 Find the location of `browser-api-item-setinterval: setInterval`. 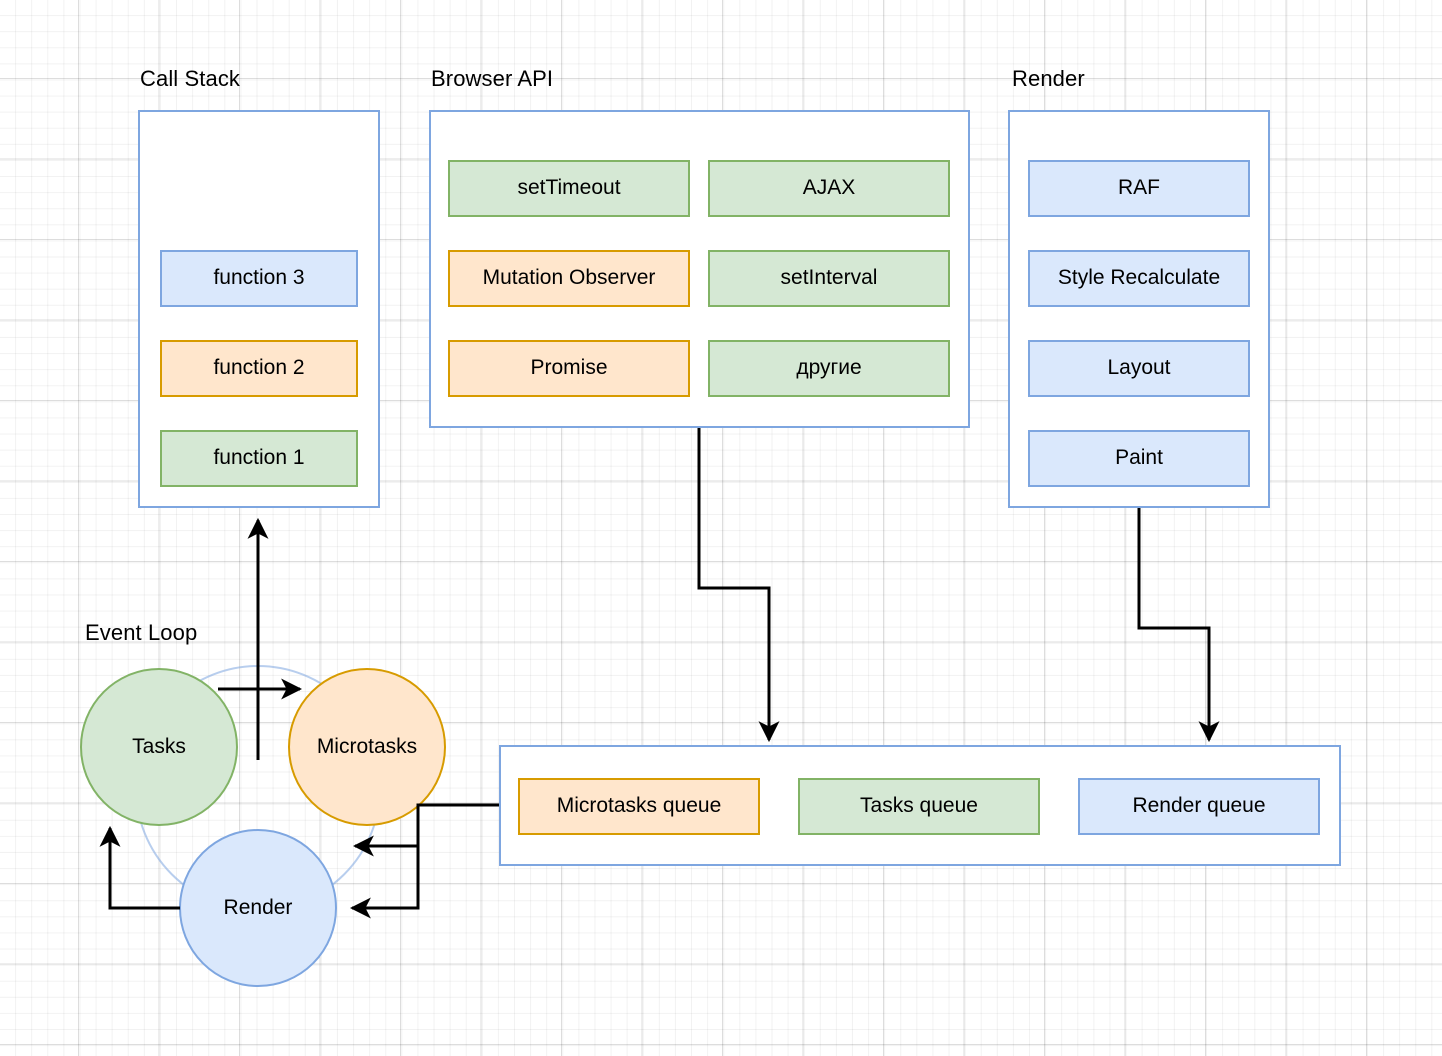

browser-api-item-setinterval: setInterval is located at coordinates (829, 278).